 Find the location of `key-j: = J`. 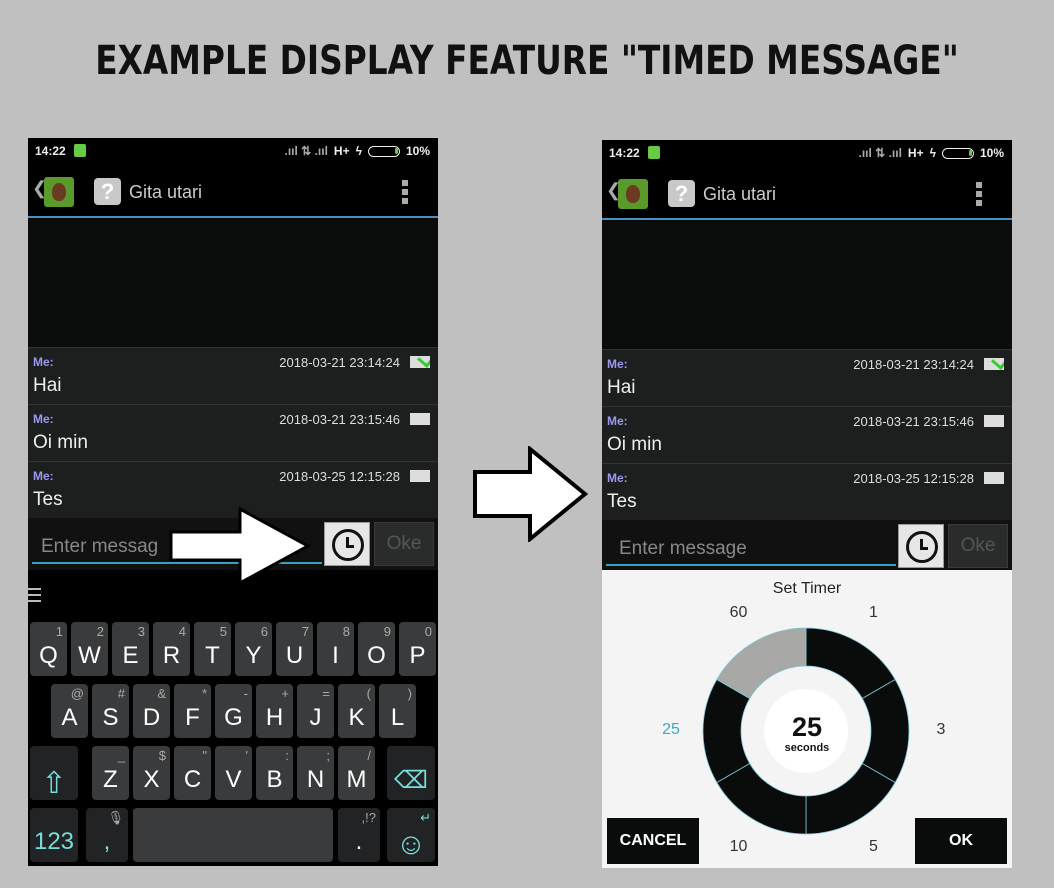

key-j: = J is located at coordinates (315, 711).